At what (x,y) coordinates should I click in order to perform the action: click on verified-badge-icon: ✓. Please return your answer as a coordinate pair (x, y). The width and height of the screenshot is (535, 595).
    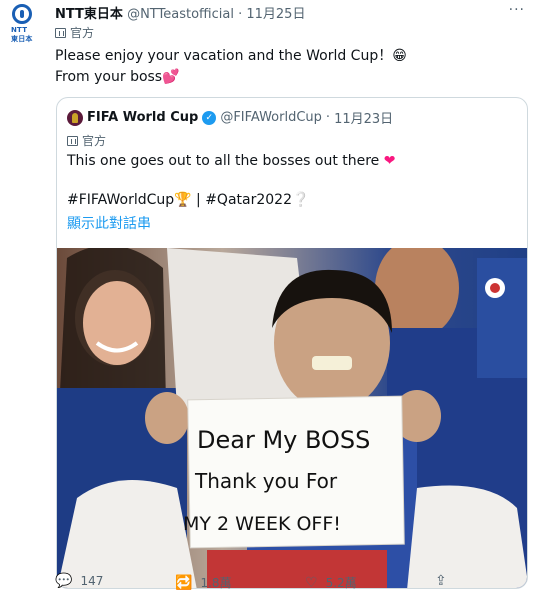
    Looking at the image, I should click on (209, 117).